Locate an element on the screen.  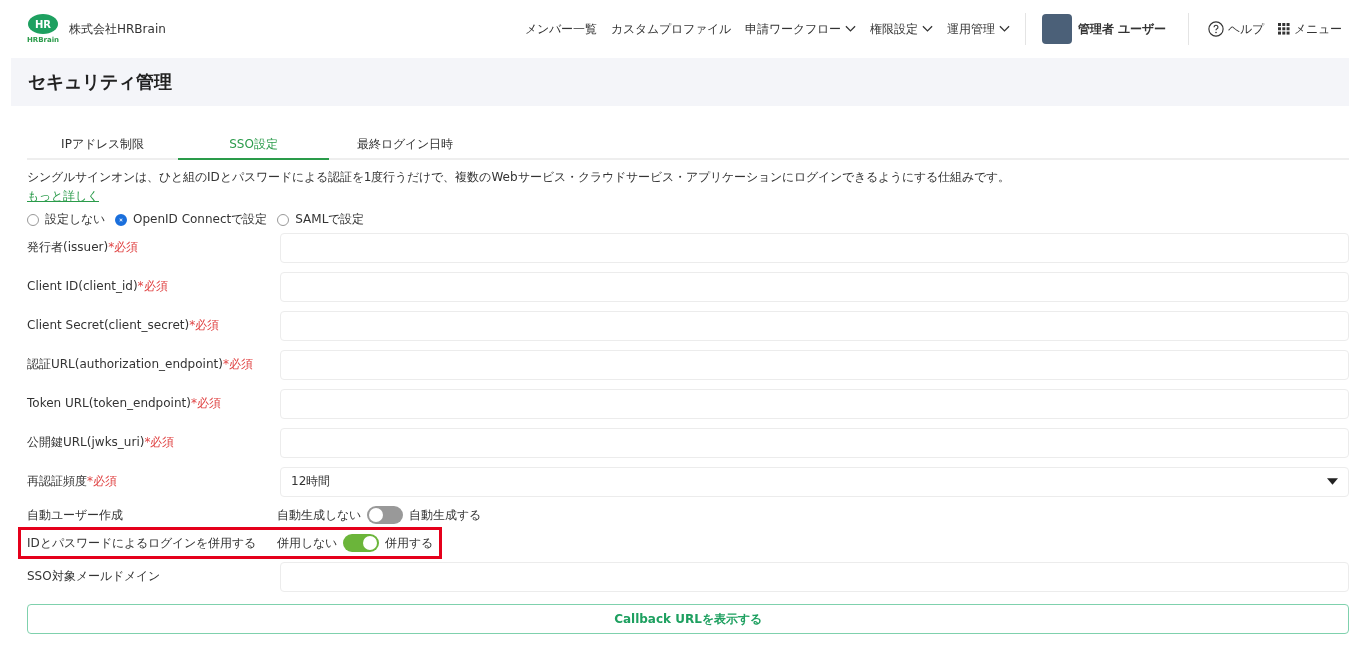
radio-option: SAMLで設定 is located at coordinates (321, 219).